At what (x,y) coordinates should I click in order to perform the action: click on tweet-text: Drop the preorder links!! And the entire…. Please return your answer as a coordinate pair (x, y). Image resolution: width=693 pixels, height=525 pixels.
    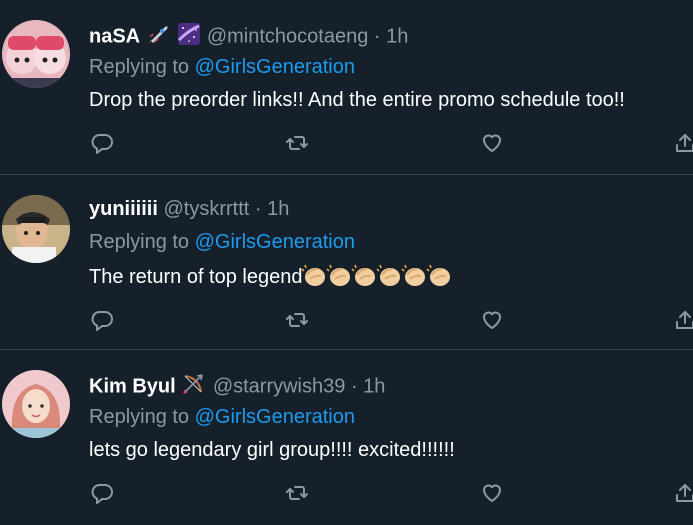
    Looking at the image, I should click on (357, 100).